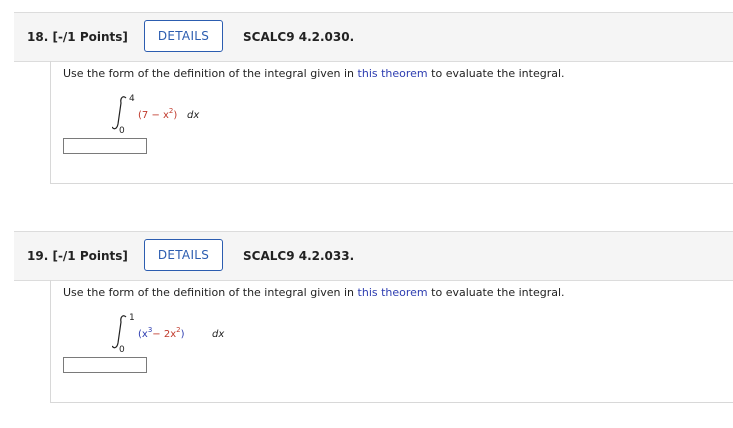 The width and height of the screenshot is (733, 428). I want to click on question-18-answer-input, so click(105, 146).